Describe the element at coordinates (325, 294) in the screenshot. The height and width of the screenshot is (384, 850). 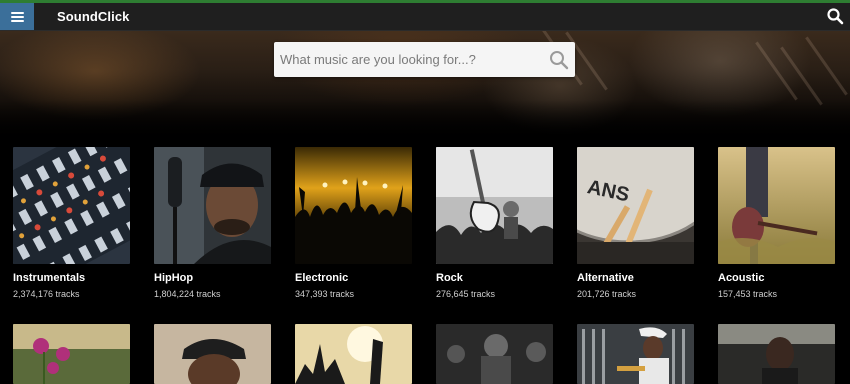
I see `genre-track-count: 347,393 tracks` at that location.